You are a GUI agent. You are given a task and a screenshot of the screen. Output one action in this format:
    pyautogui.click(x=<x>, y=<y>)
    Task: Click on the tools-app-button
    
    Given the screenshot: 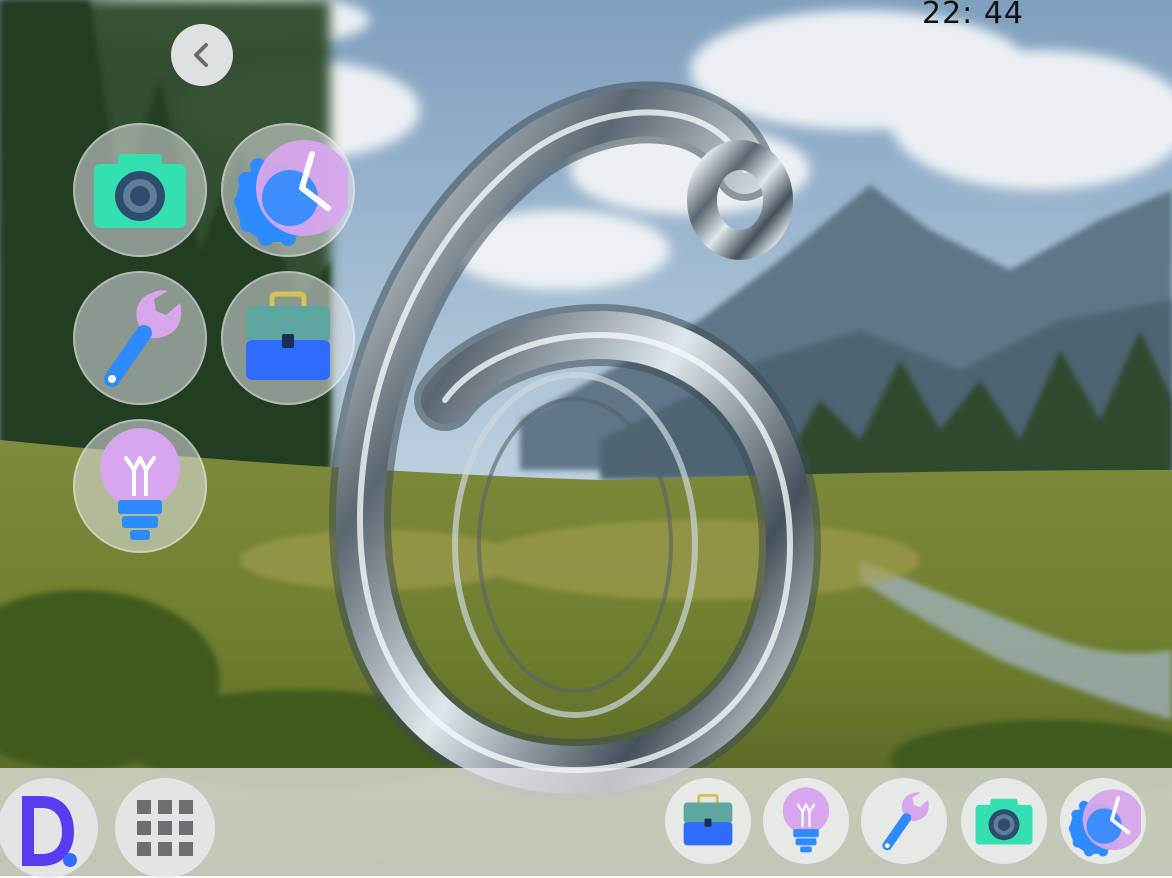 What is the action you would take?
    pyautogui.click(x=140, y=338)
    